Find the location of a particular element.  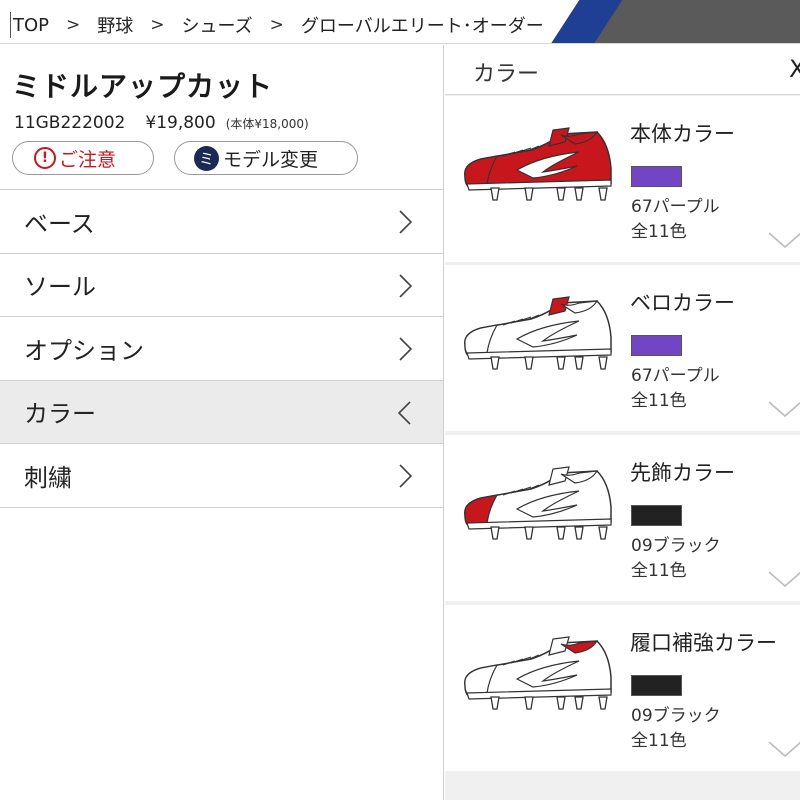

breadcrumb: TOP > 野球 > シューズ > グローバルエリート･オーダー is located at coordinates (277, 25).